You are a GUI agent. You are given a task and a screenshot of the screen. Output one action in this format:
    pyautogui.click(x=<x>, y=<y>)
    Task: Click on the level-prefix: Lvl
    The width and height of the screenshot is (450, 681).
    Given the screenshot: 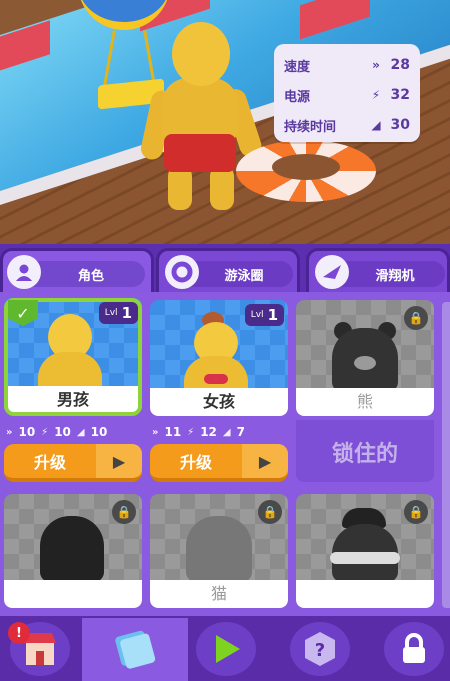 What is the action you would take?
    pyautogui.click(x=257, y=315)
    